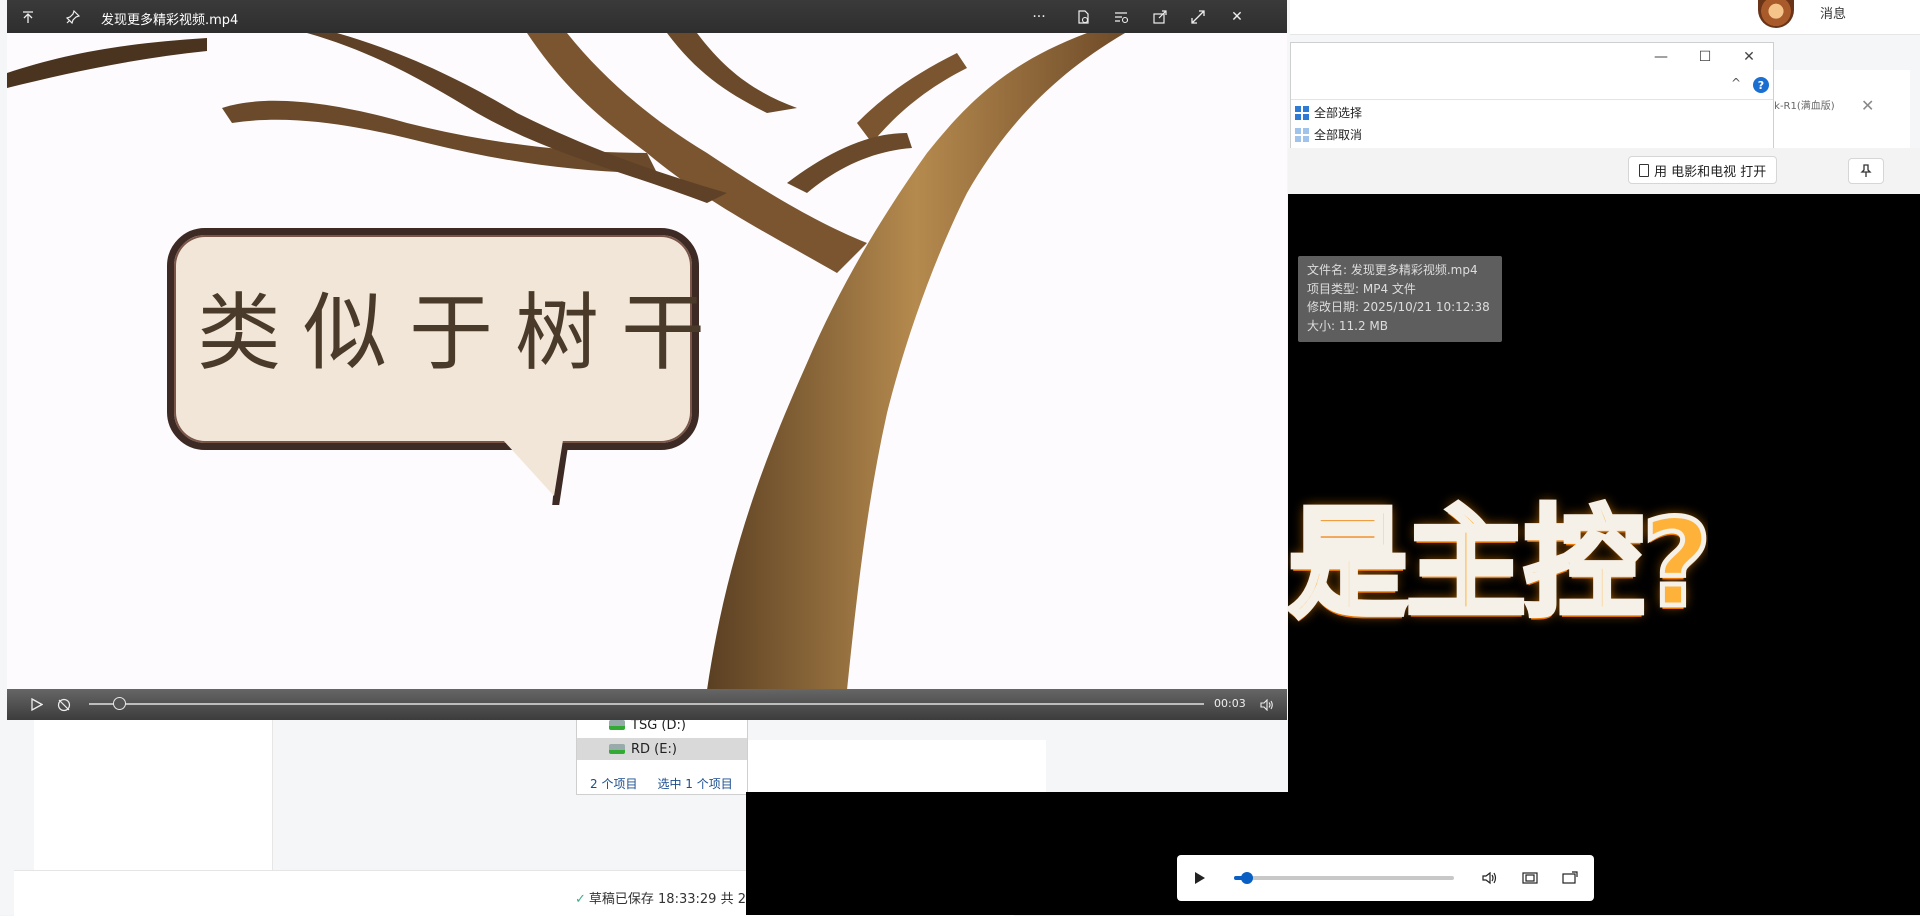  What do you see at coordinates (1302, 134) in the screenshot?
I see `select-none-icon` at bounding box center [1302, 134].